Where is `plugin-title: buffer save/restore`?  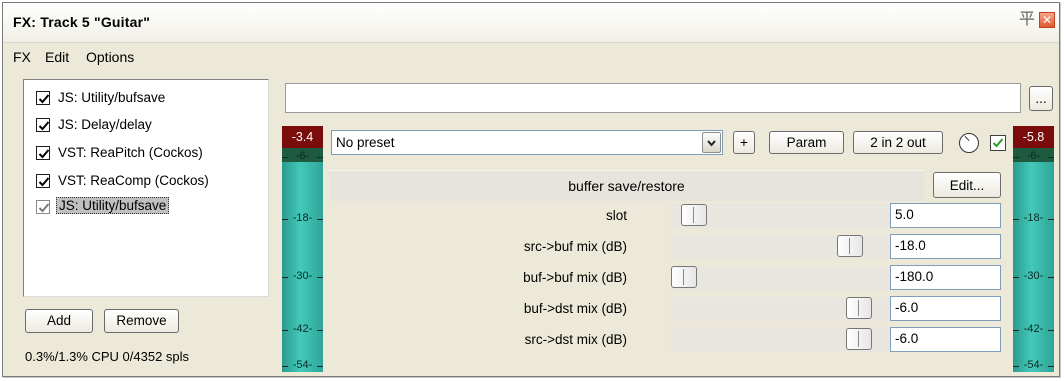 plugin-title: buffer save/restore is located at coordinates (626, 185).